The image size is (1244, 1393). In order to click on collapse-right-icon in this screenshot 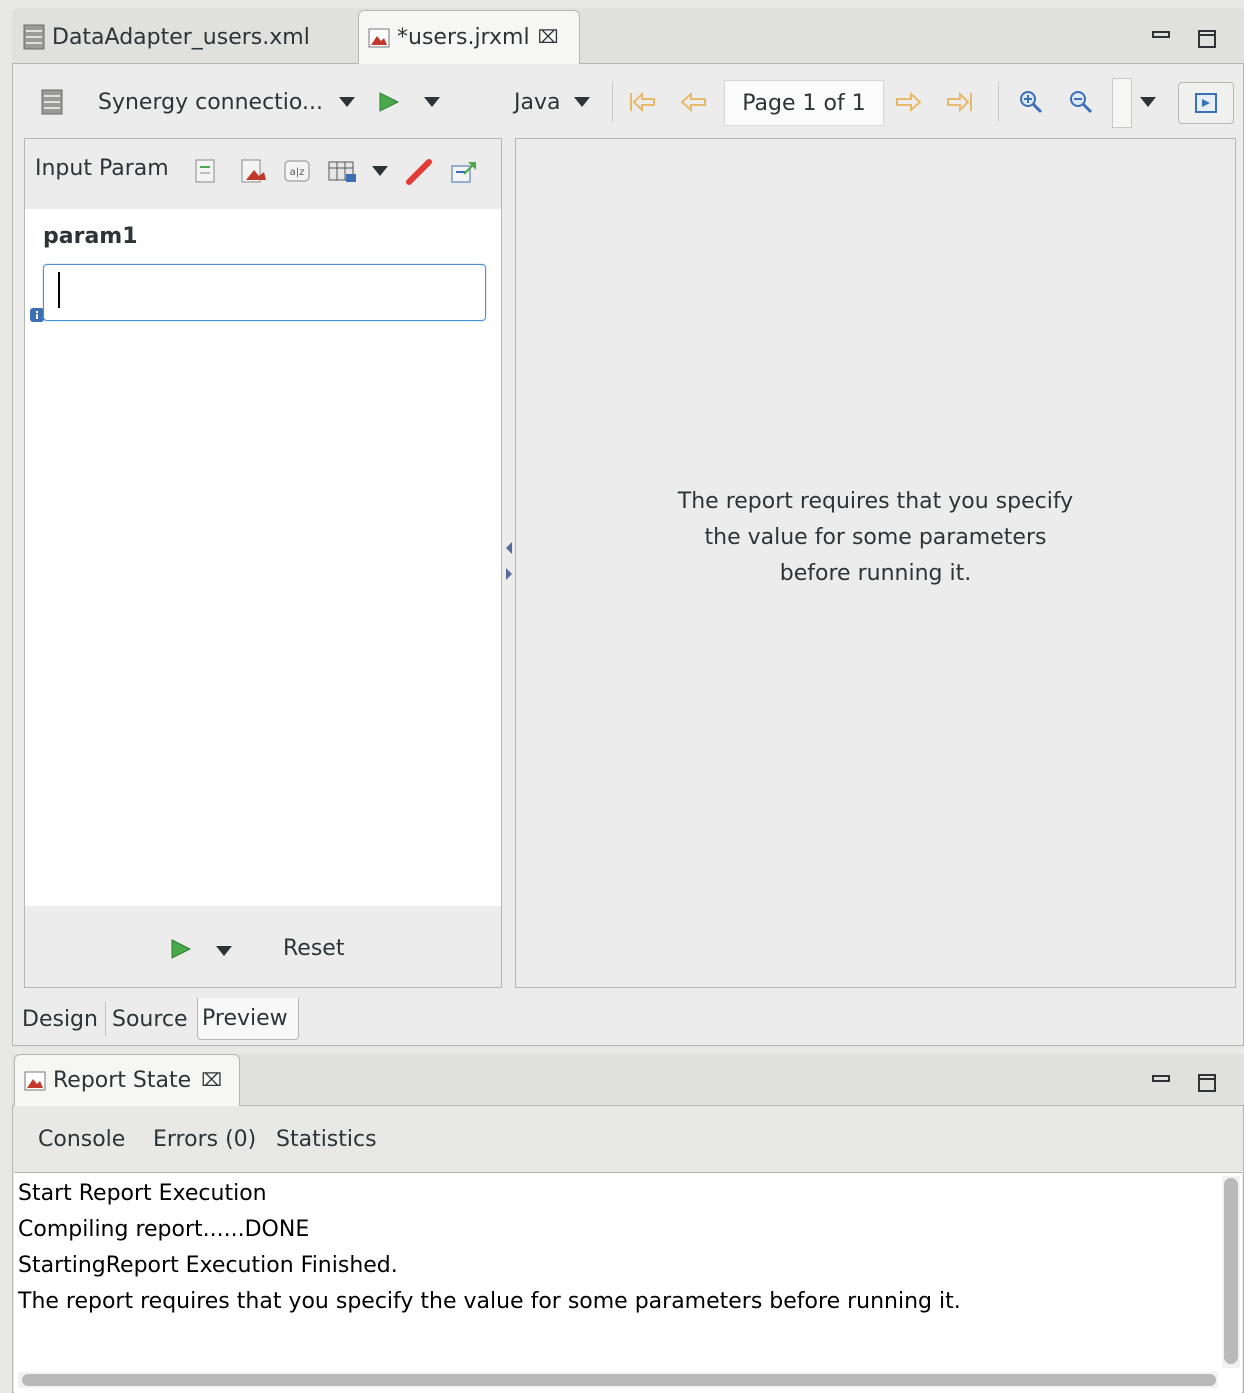, I will do `click(509, 574)`.